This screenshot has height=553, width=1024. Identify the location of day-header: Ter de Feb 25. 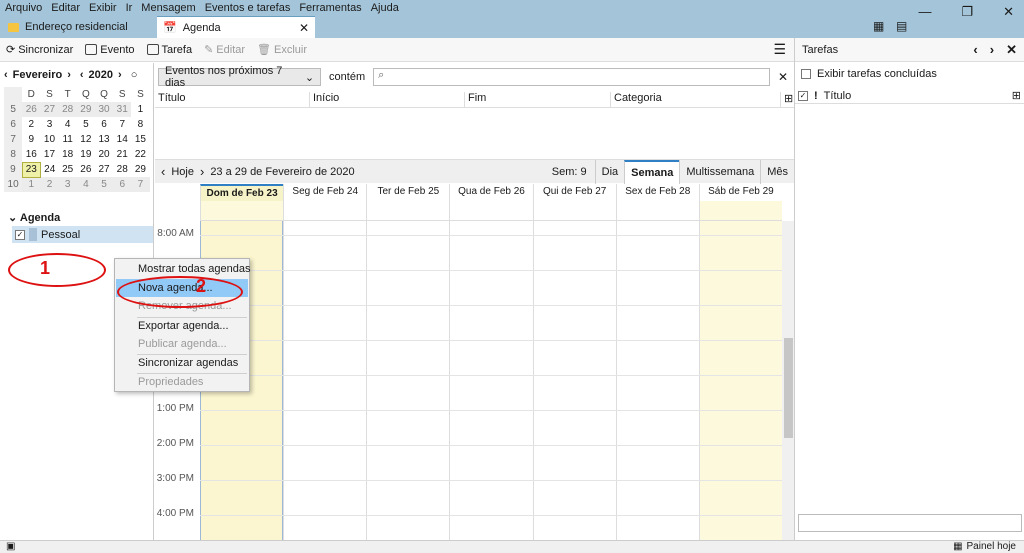
(407, 192).